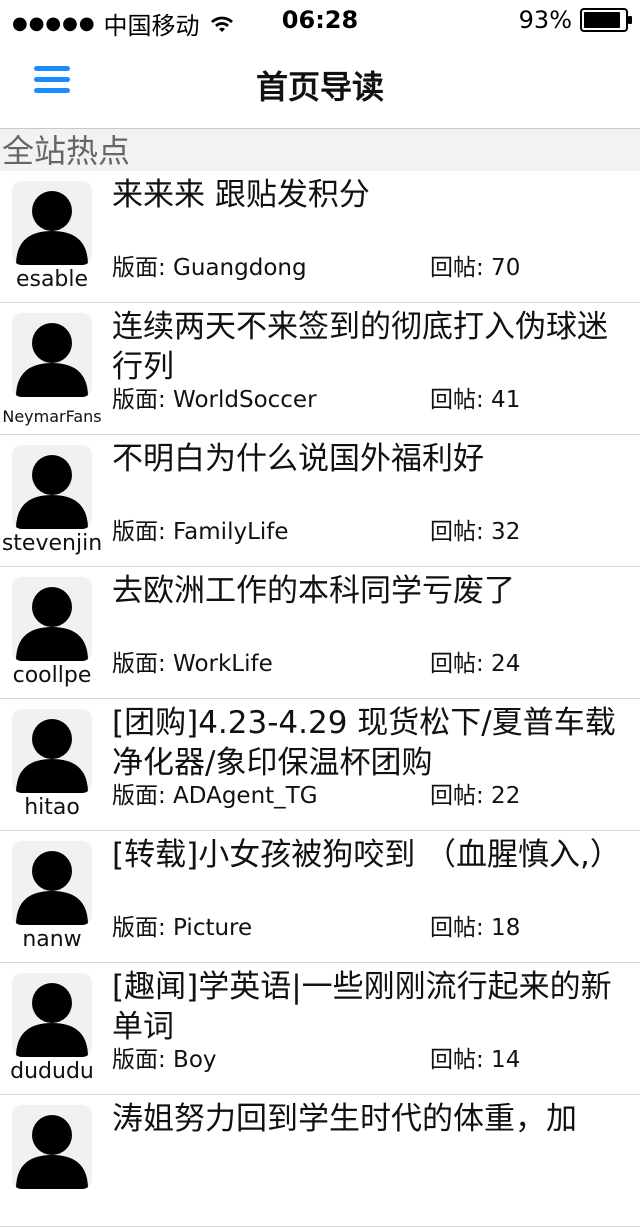 Image resolution: width=640 pixels, height=1227 pixels. Describe the element at coordinates (372, 591) in the screenshot. I see `post-title: 去欧洲工作的本科同学亏废了` at that location.